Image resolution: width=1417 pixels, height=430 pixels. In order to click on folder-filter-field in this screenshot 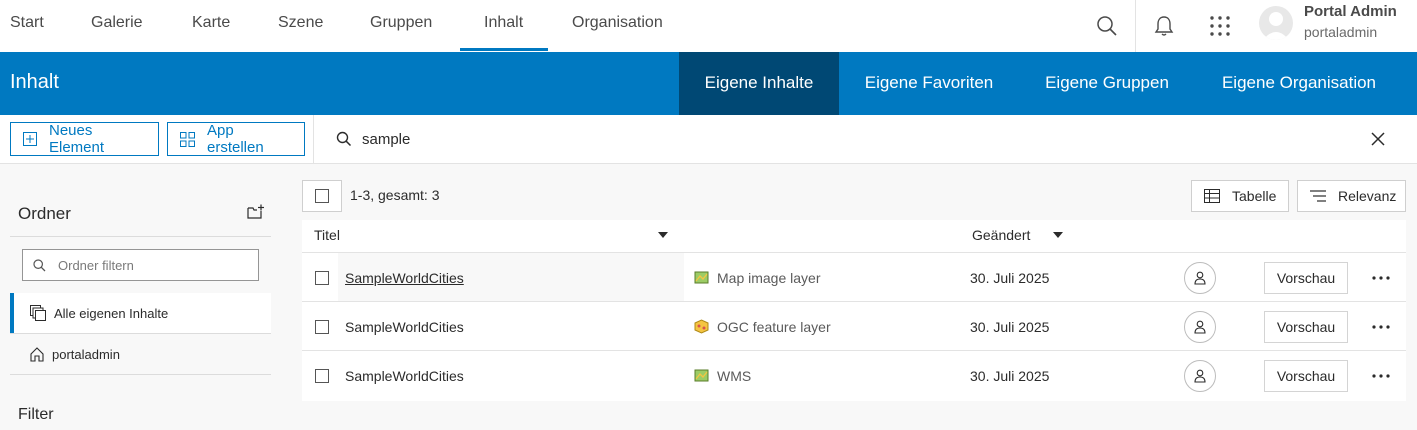, I will do `click(140, 265)`.